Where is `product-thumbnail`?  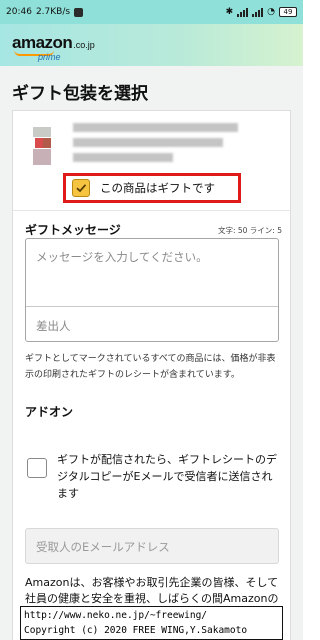
product-thumbnail is located at coordinates (42, 147).